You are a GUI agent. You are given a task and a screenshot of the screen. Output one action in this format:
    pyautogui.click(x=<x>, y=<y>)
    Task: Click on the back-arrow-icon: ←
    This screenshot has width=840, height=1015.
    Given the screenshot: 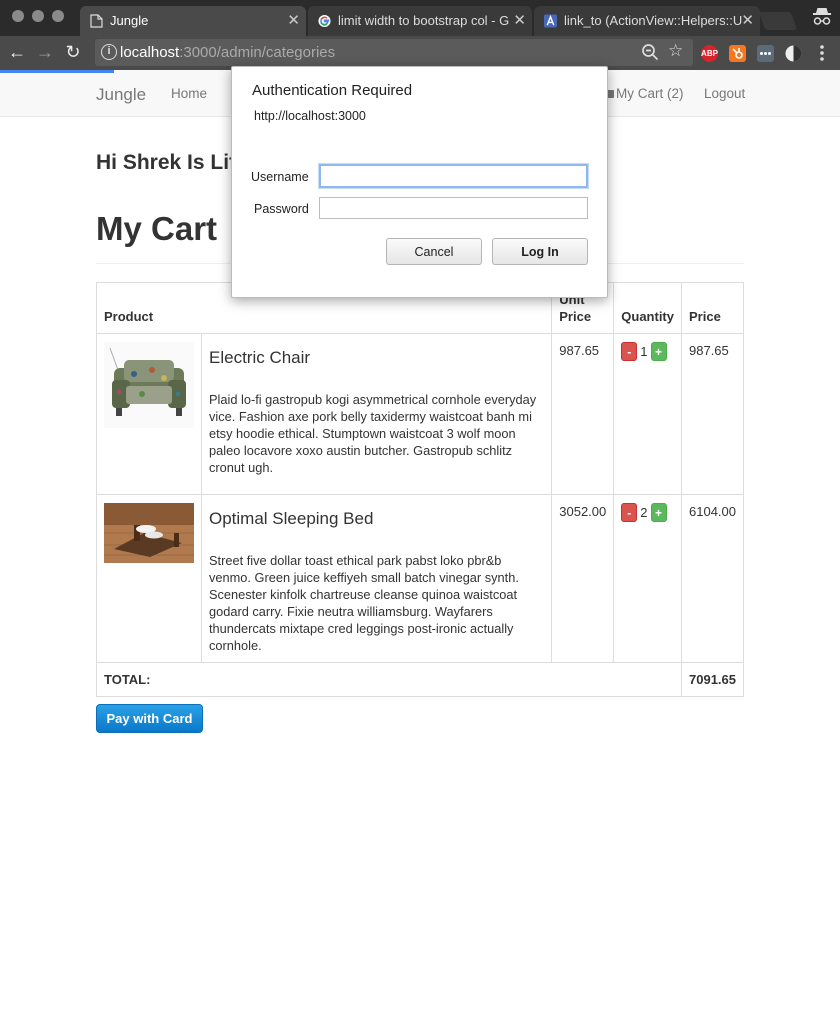 What is the action you would take?
    pyautogui.click(x=17, y=52)
    